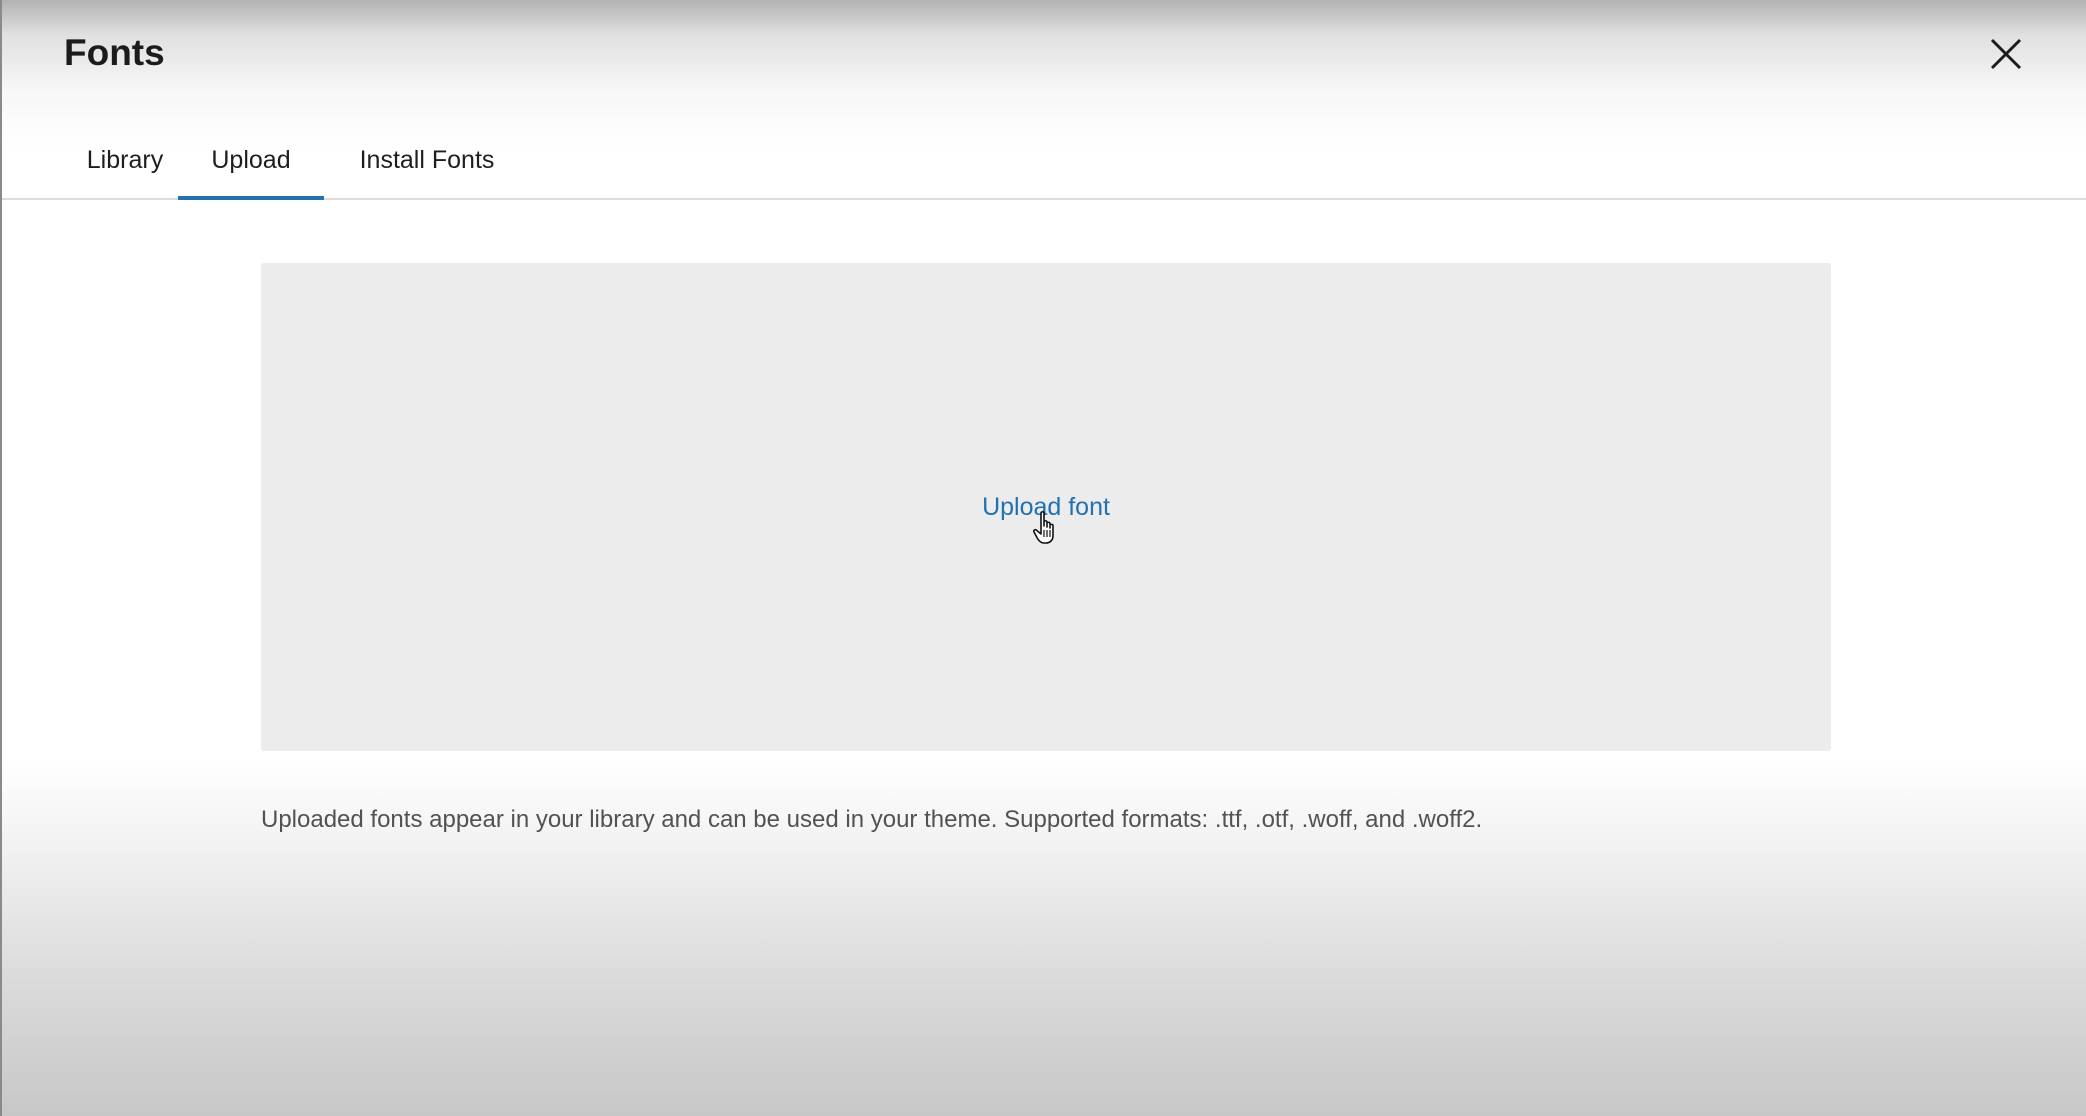 The width and height of the screenshot is (2086, 1116). What do you see at coordinates (427, 160) in the screenshot?
I see `tab-install-fonts: Install Fonts` at bounding box center [427, 160].